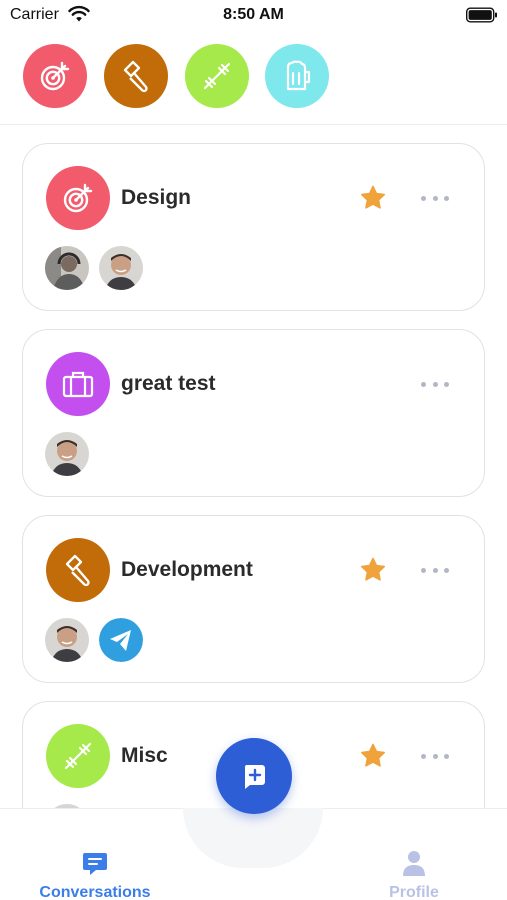 The height and width of the screenshot is (900, 507). What do you see at coordinates (168, 383) in the screenshot?
I see `conversation-title: great test` at bounding box center [168, 383].